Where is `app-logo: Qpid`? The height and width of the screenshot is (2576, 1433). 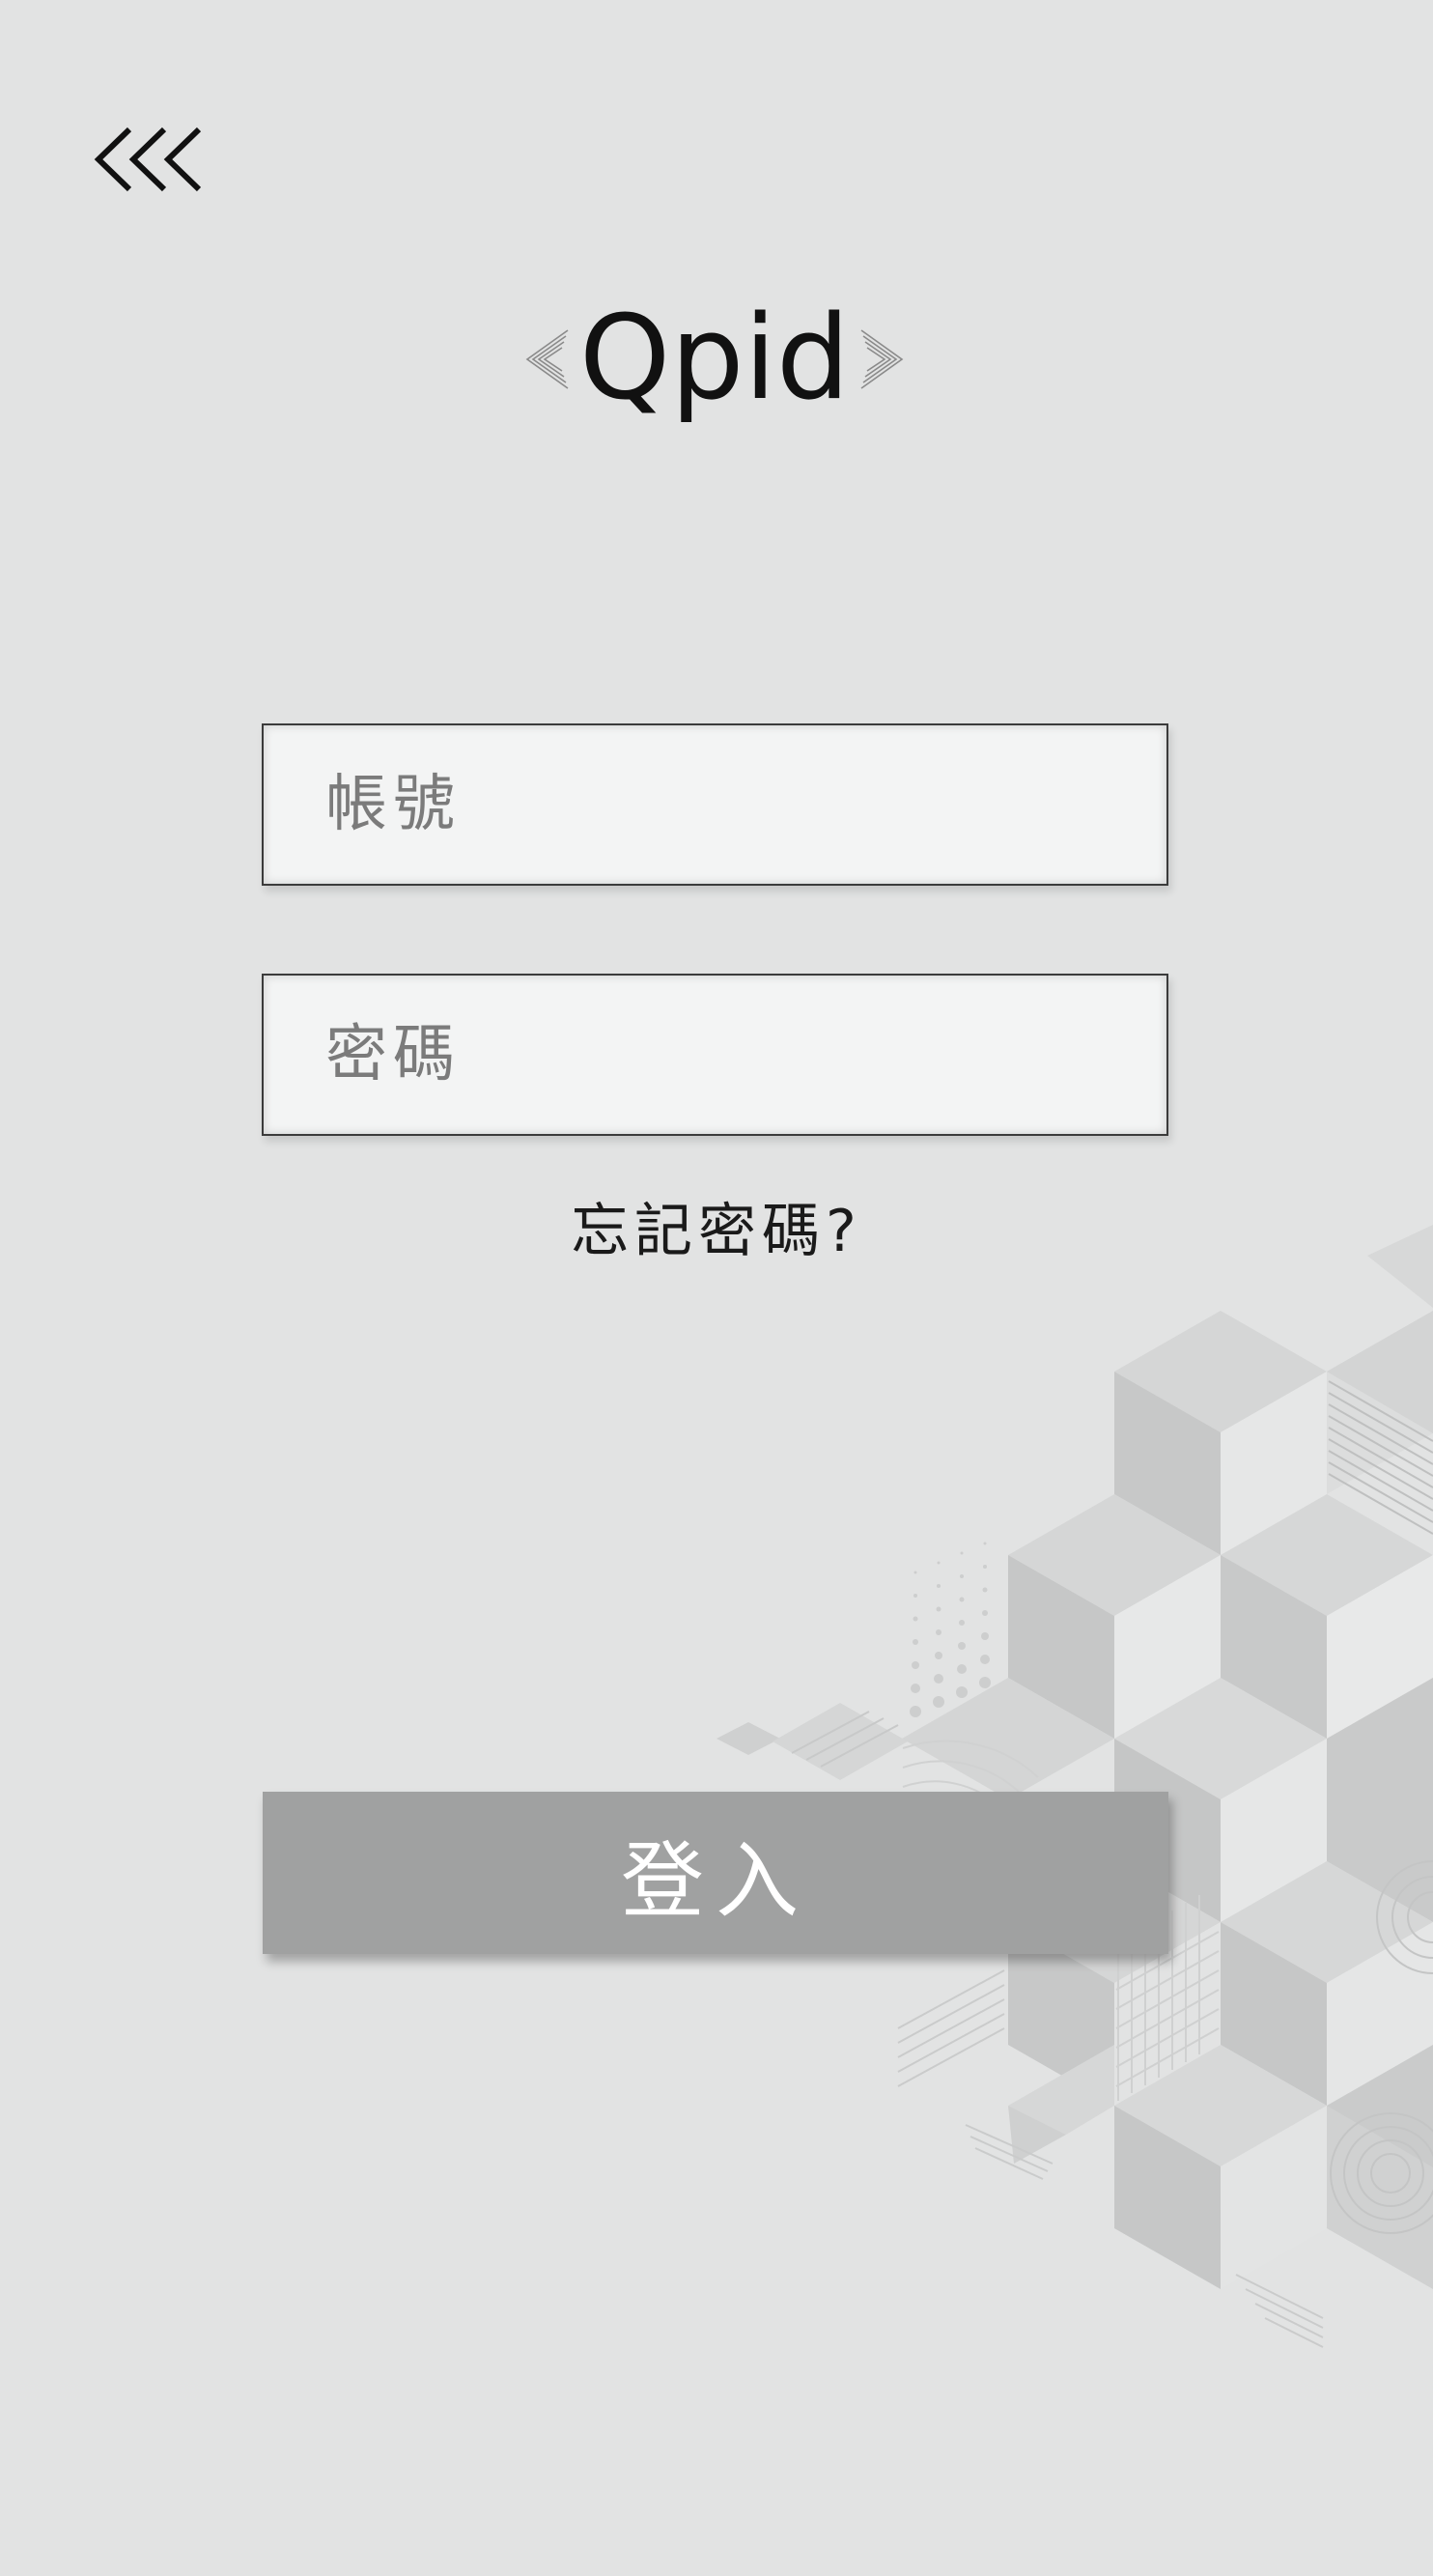
app-logo: Qpid is located at coordinates (714, 372).